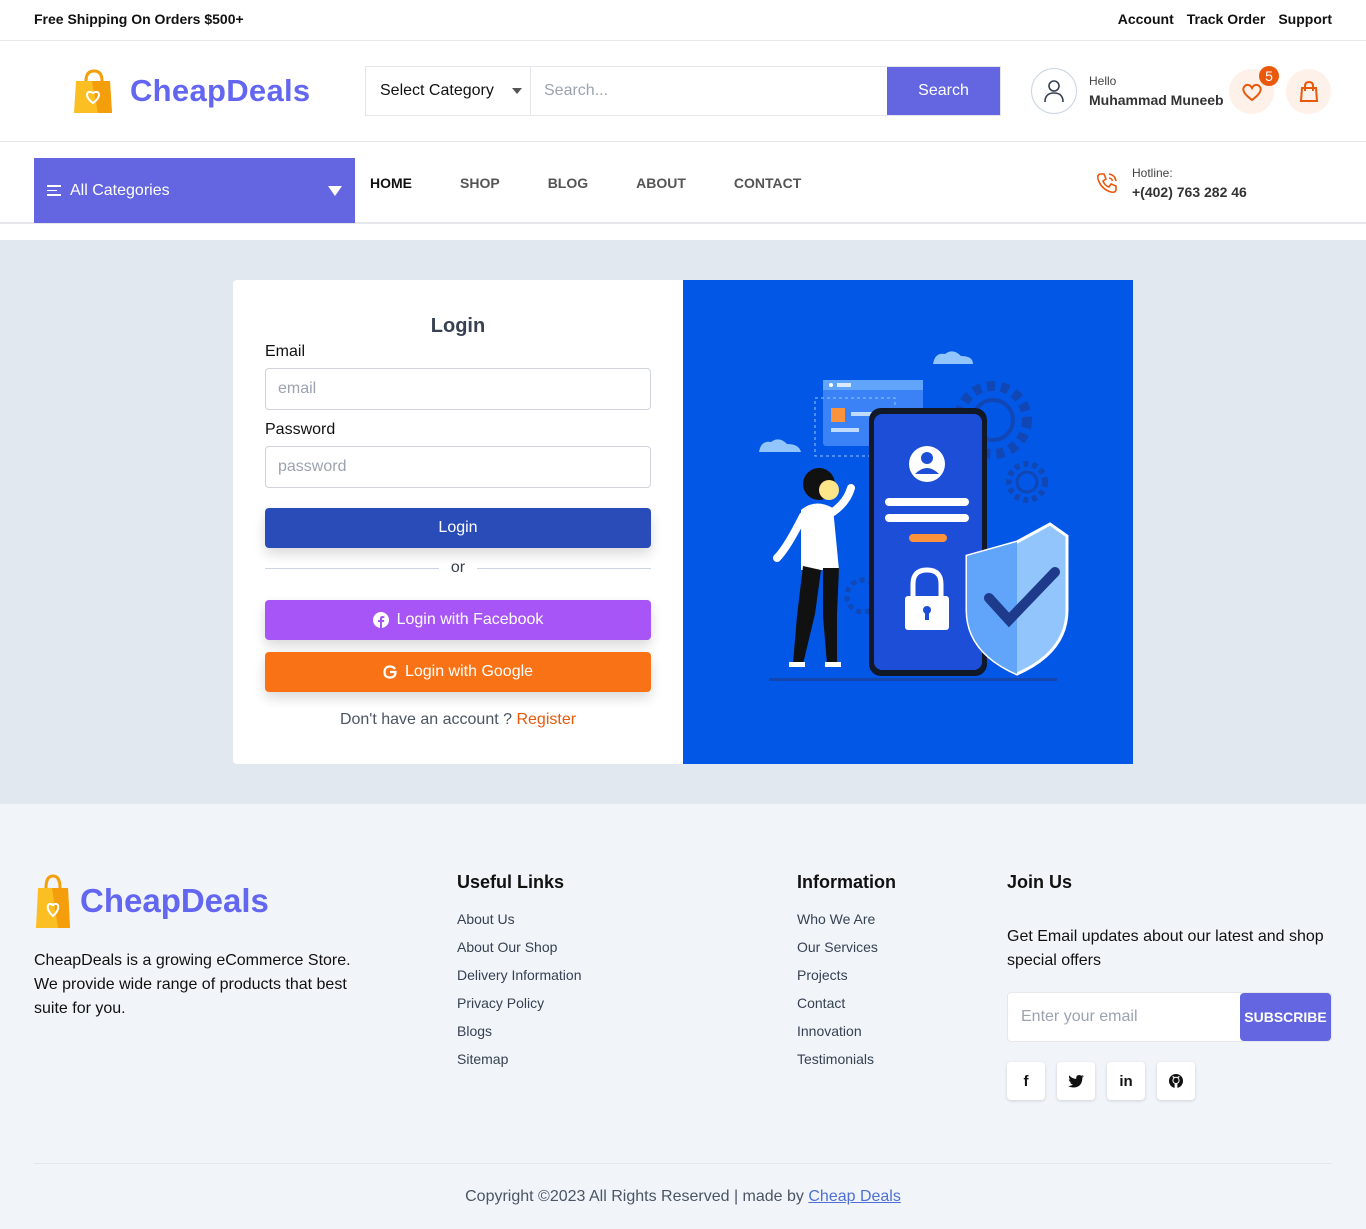  I want to click on all-categories-label: All Categories, so click(120, 190).